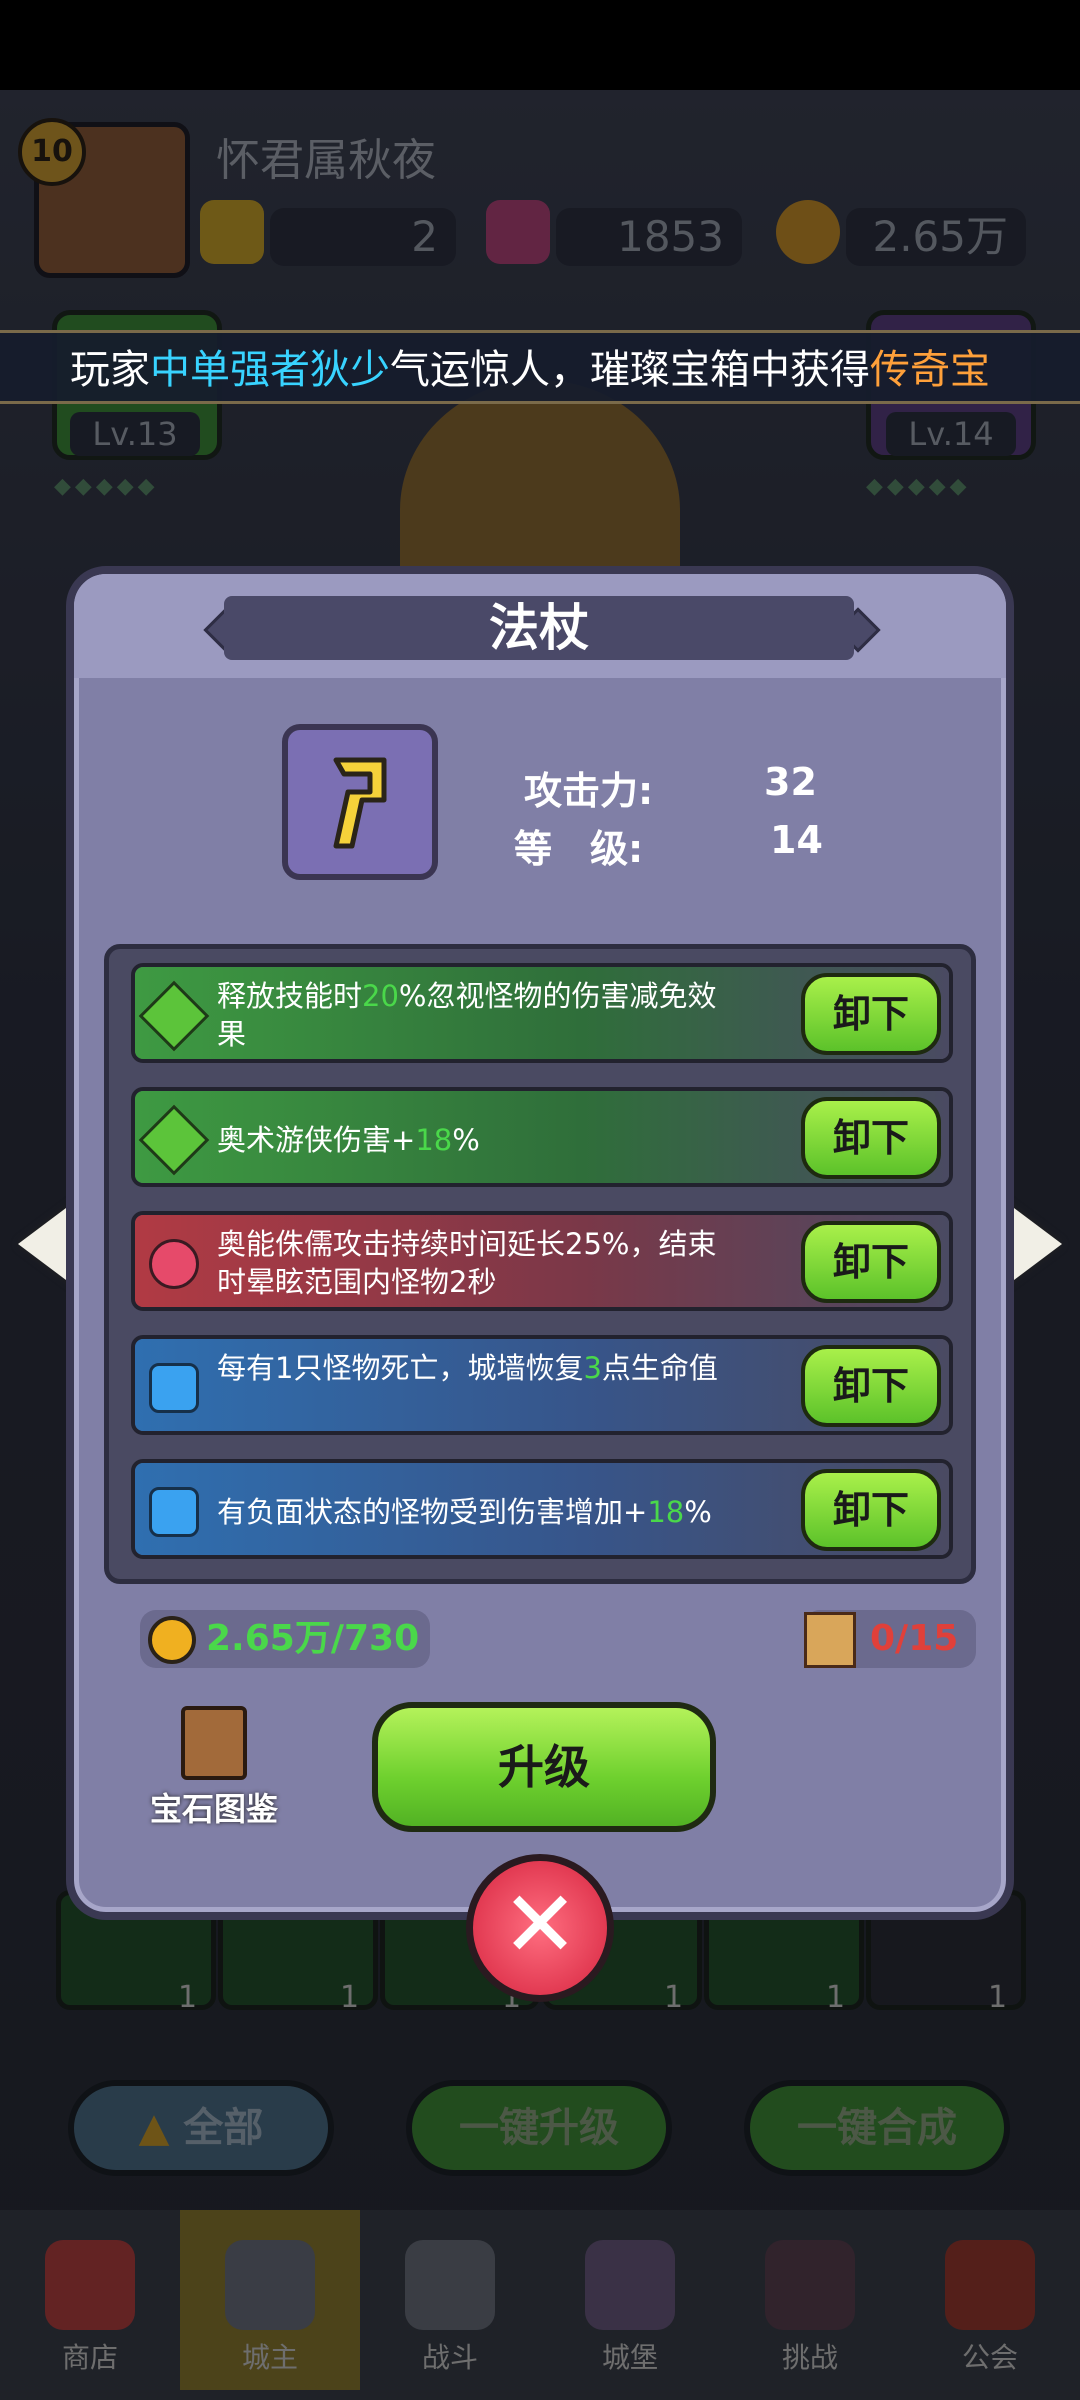  What do you see at coordinates (223, 2128) in the screenshot?
I see `filter-all-label: 全部` at bounding box center [223, 2128].